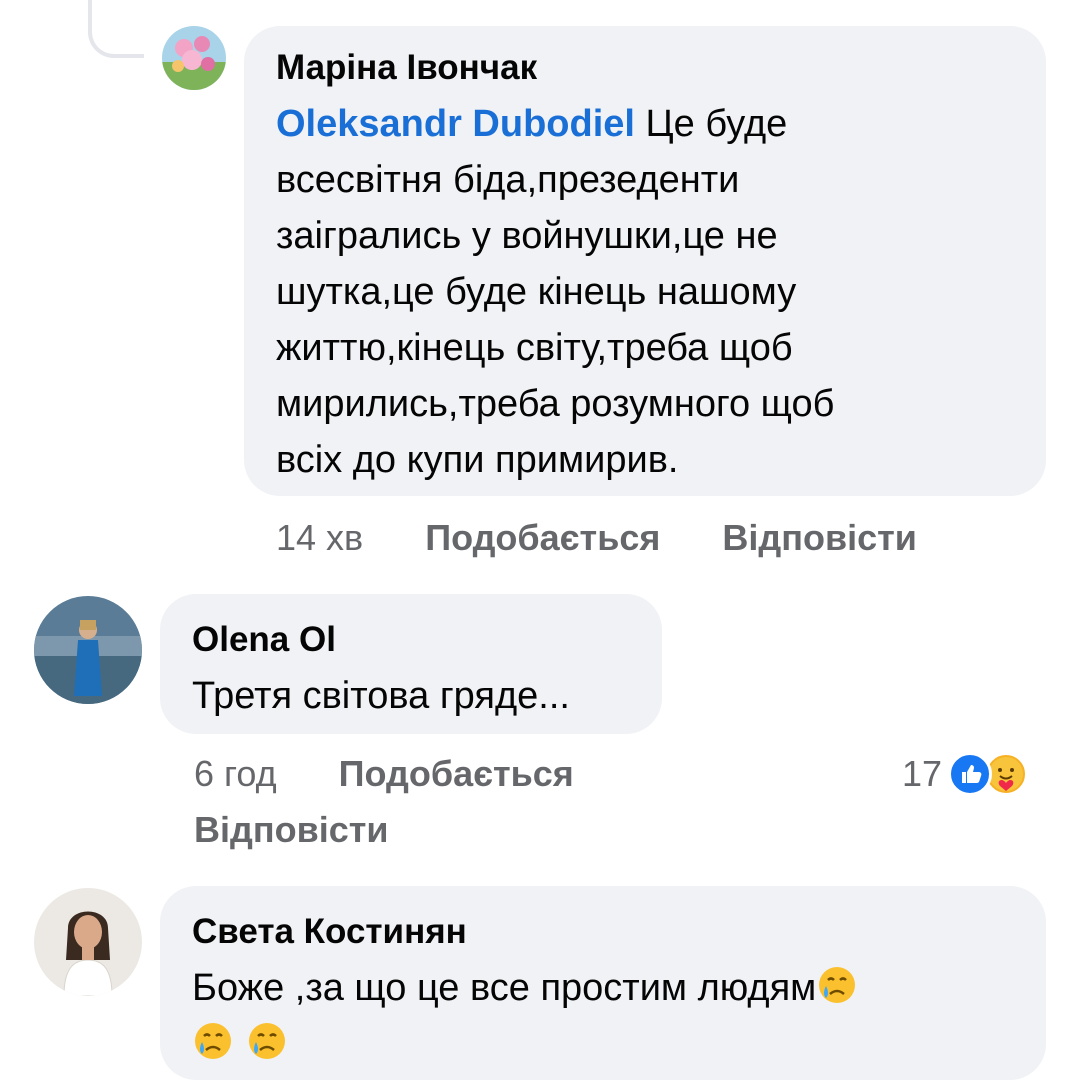 Image resolution: width=1080 pixels, height=1086 pixels. Describe the element at coordinates (555, 404) in the screenshot. I see `comment-text-line: мирились,треба розумного щоб` at that location.